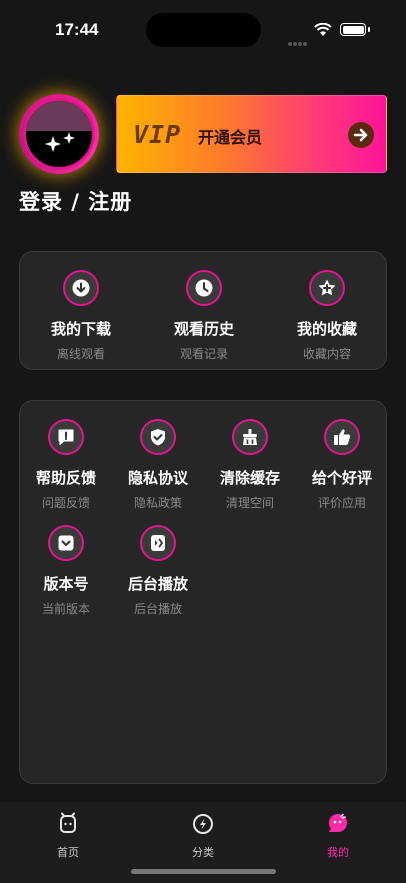  I want to click on help-feedback-item: 帮助反馈 问题反馈, so click(66, 465).